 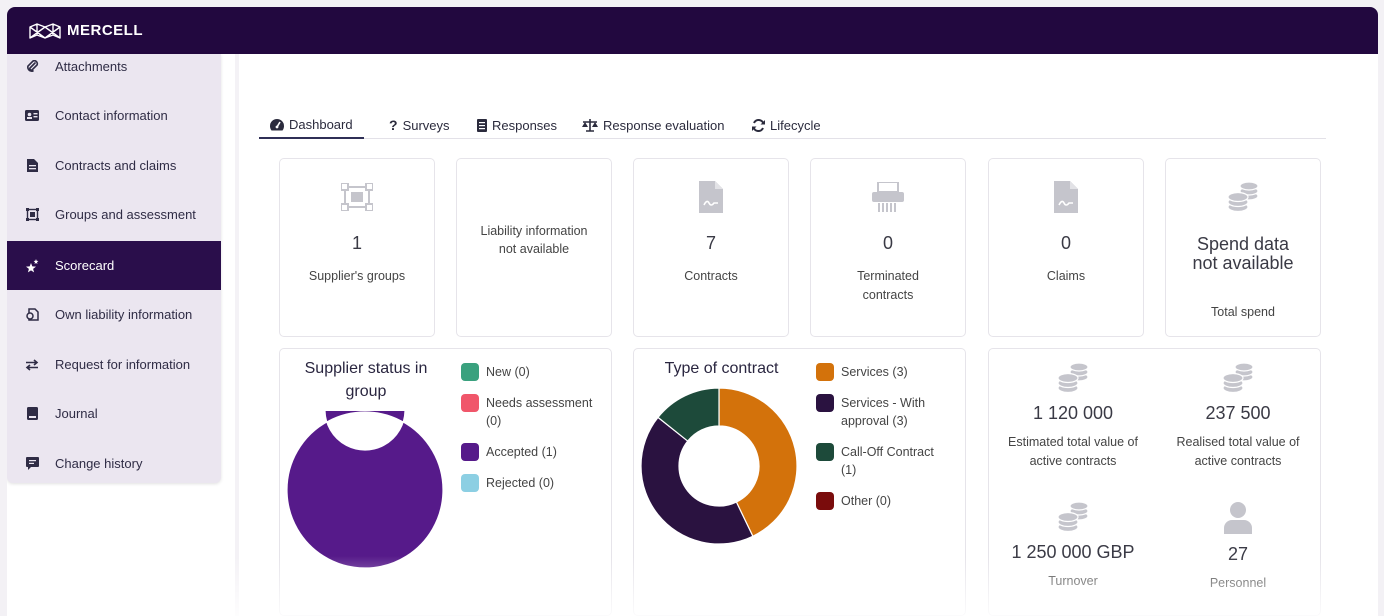 I want to click on legend-label: Accepted (1), so click(x=521, y=452).